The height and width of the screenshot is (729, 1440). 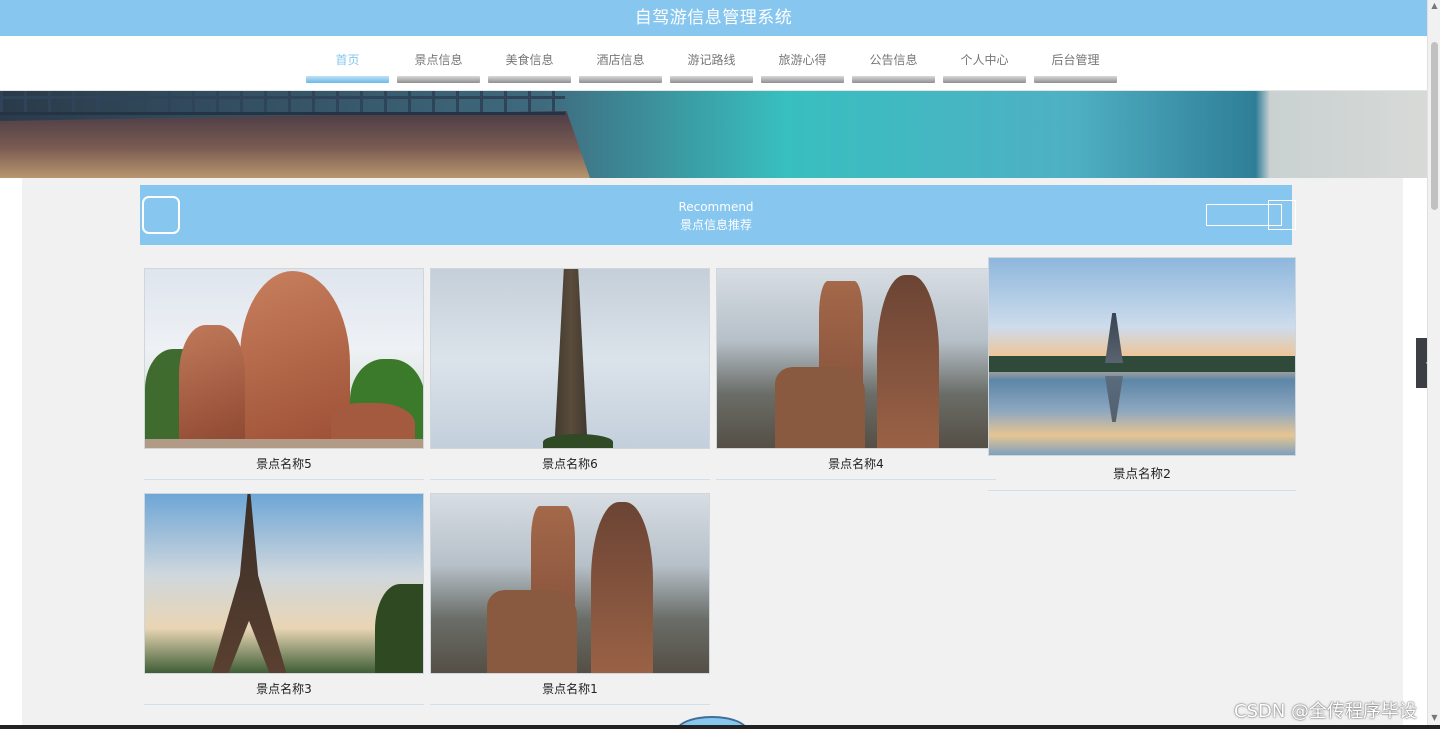 I want to click on banner-railing, so click(x=282, y=103).